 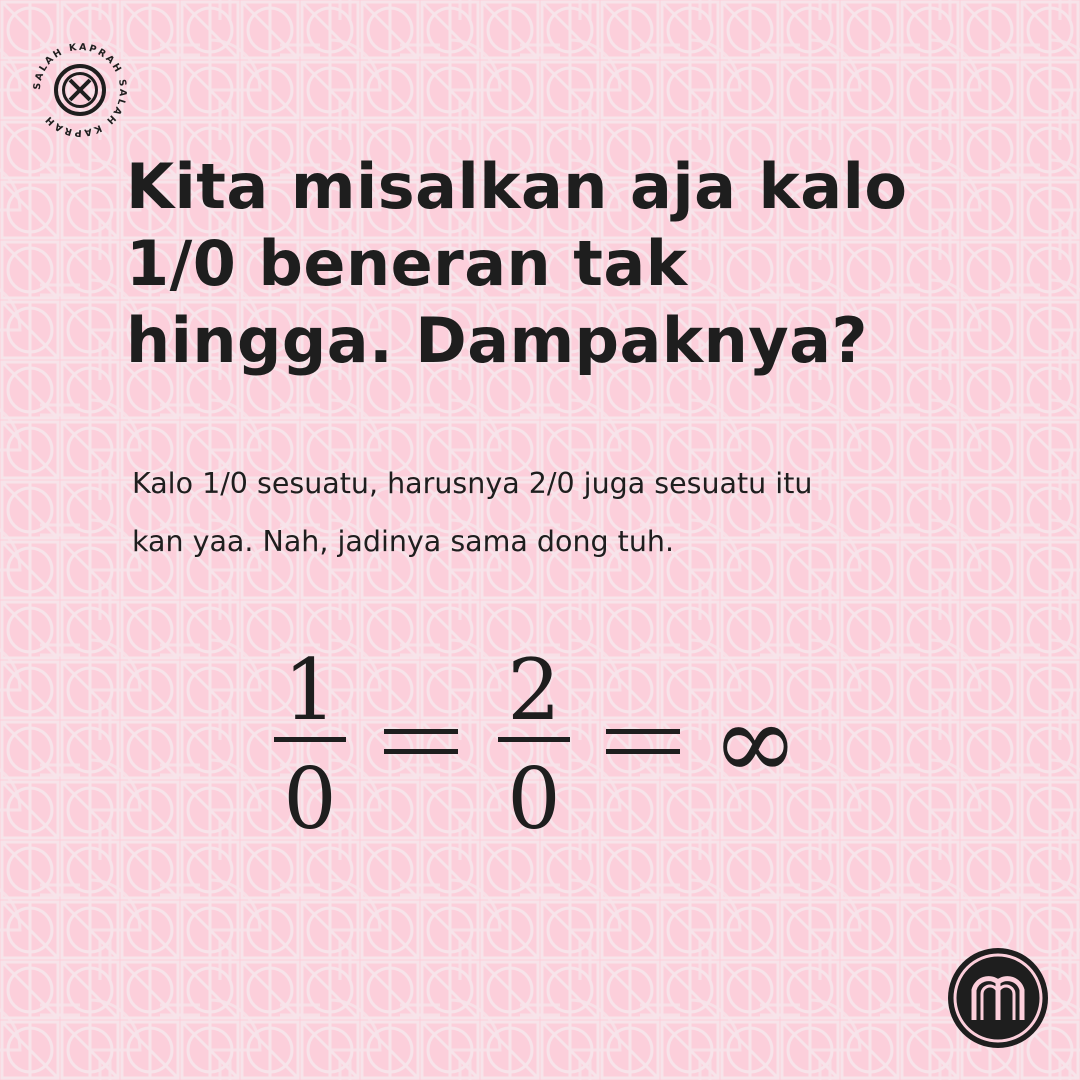 I want to click on headline-line-3: hingga. Dampaknya?, so click(x=497, y=340).